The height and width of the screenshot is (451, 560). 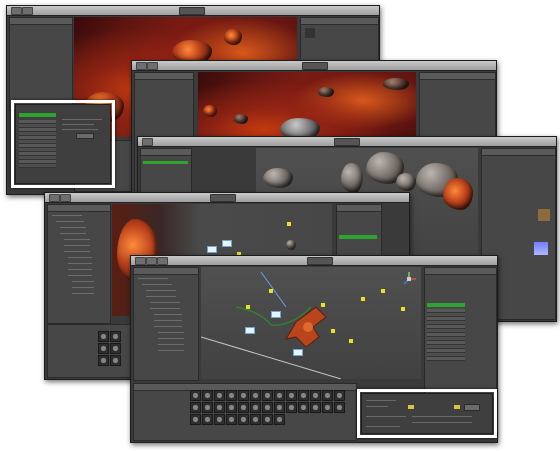 I want to click on scene-view, so click(x=311, y=323).